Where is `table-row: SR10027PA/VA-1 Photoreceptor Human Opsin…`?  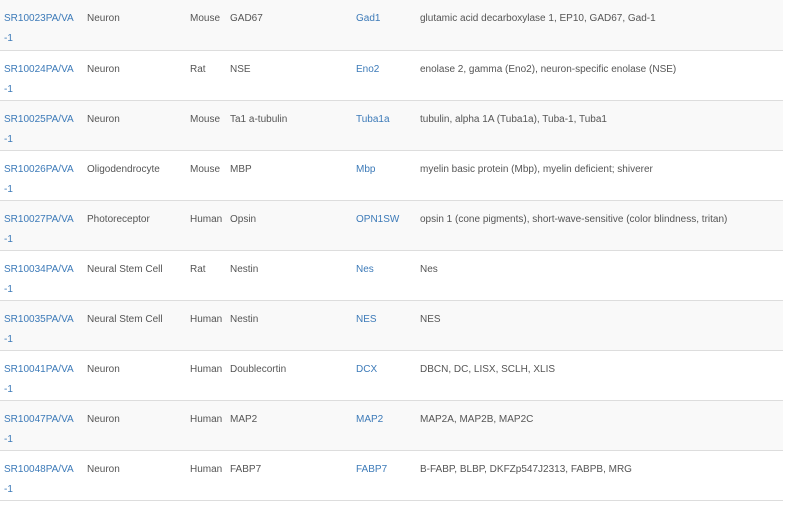
table-row: SR10027PA/VA-1 Photoreceptor Human Opsin… is located at coordinates (391, 225).